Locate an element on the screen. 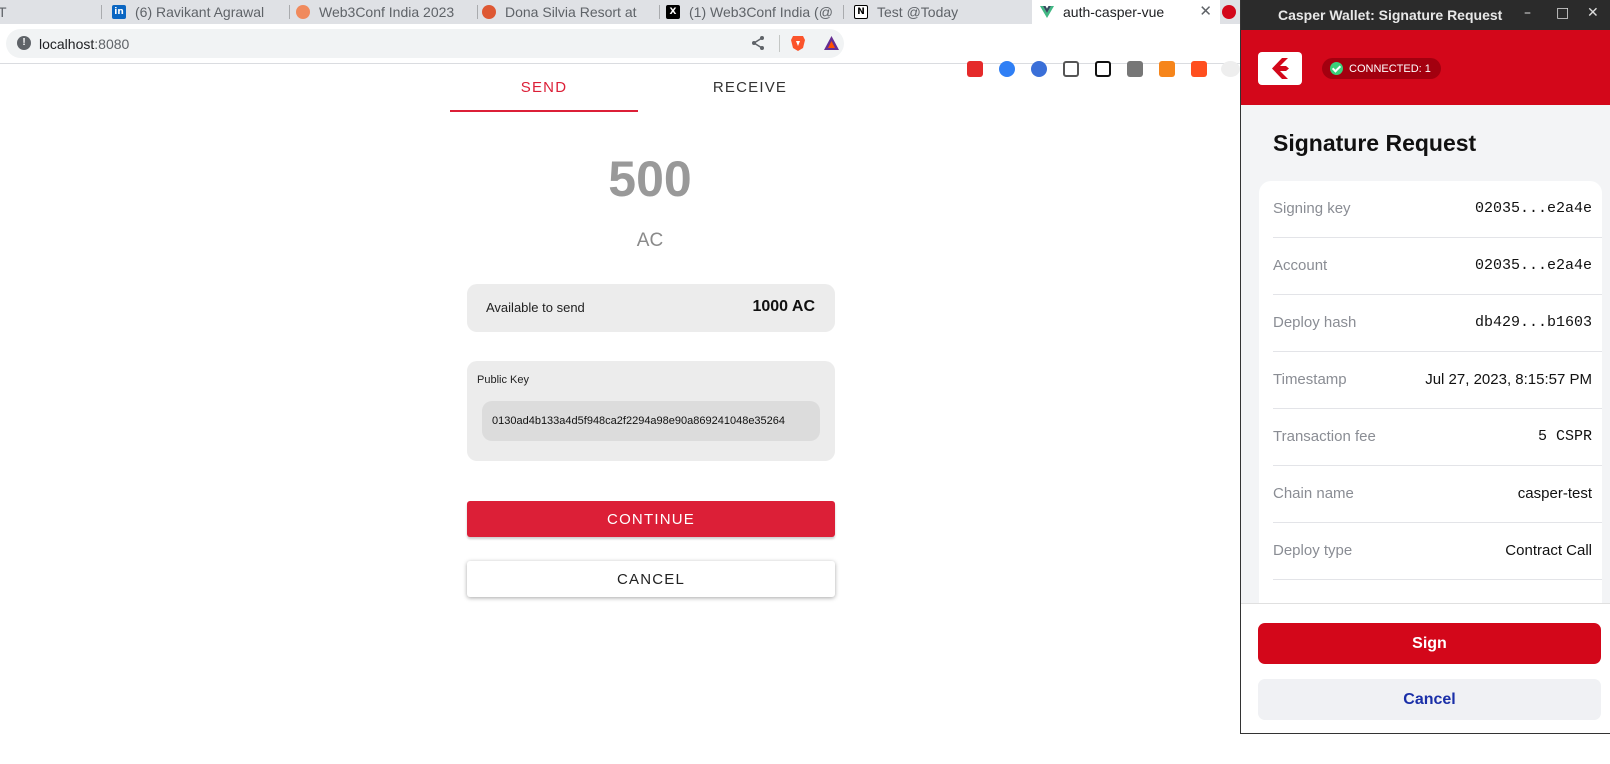 This screenshot has height=764, width=1610. duckduckgo-icon is located at coordinates (489, 12).